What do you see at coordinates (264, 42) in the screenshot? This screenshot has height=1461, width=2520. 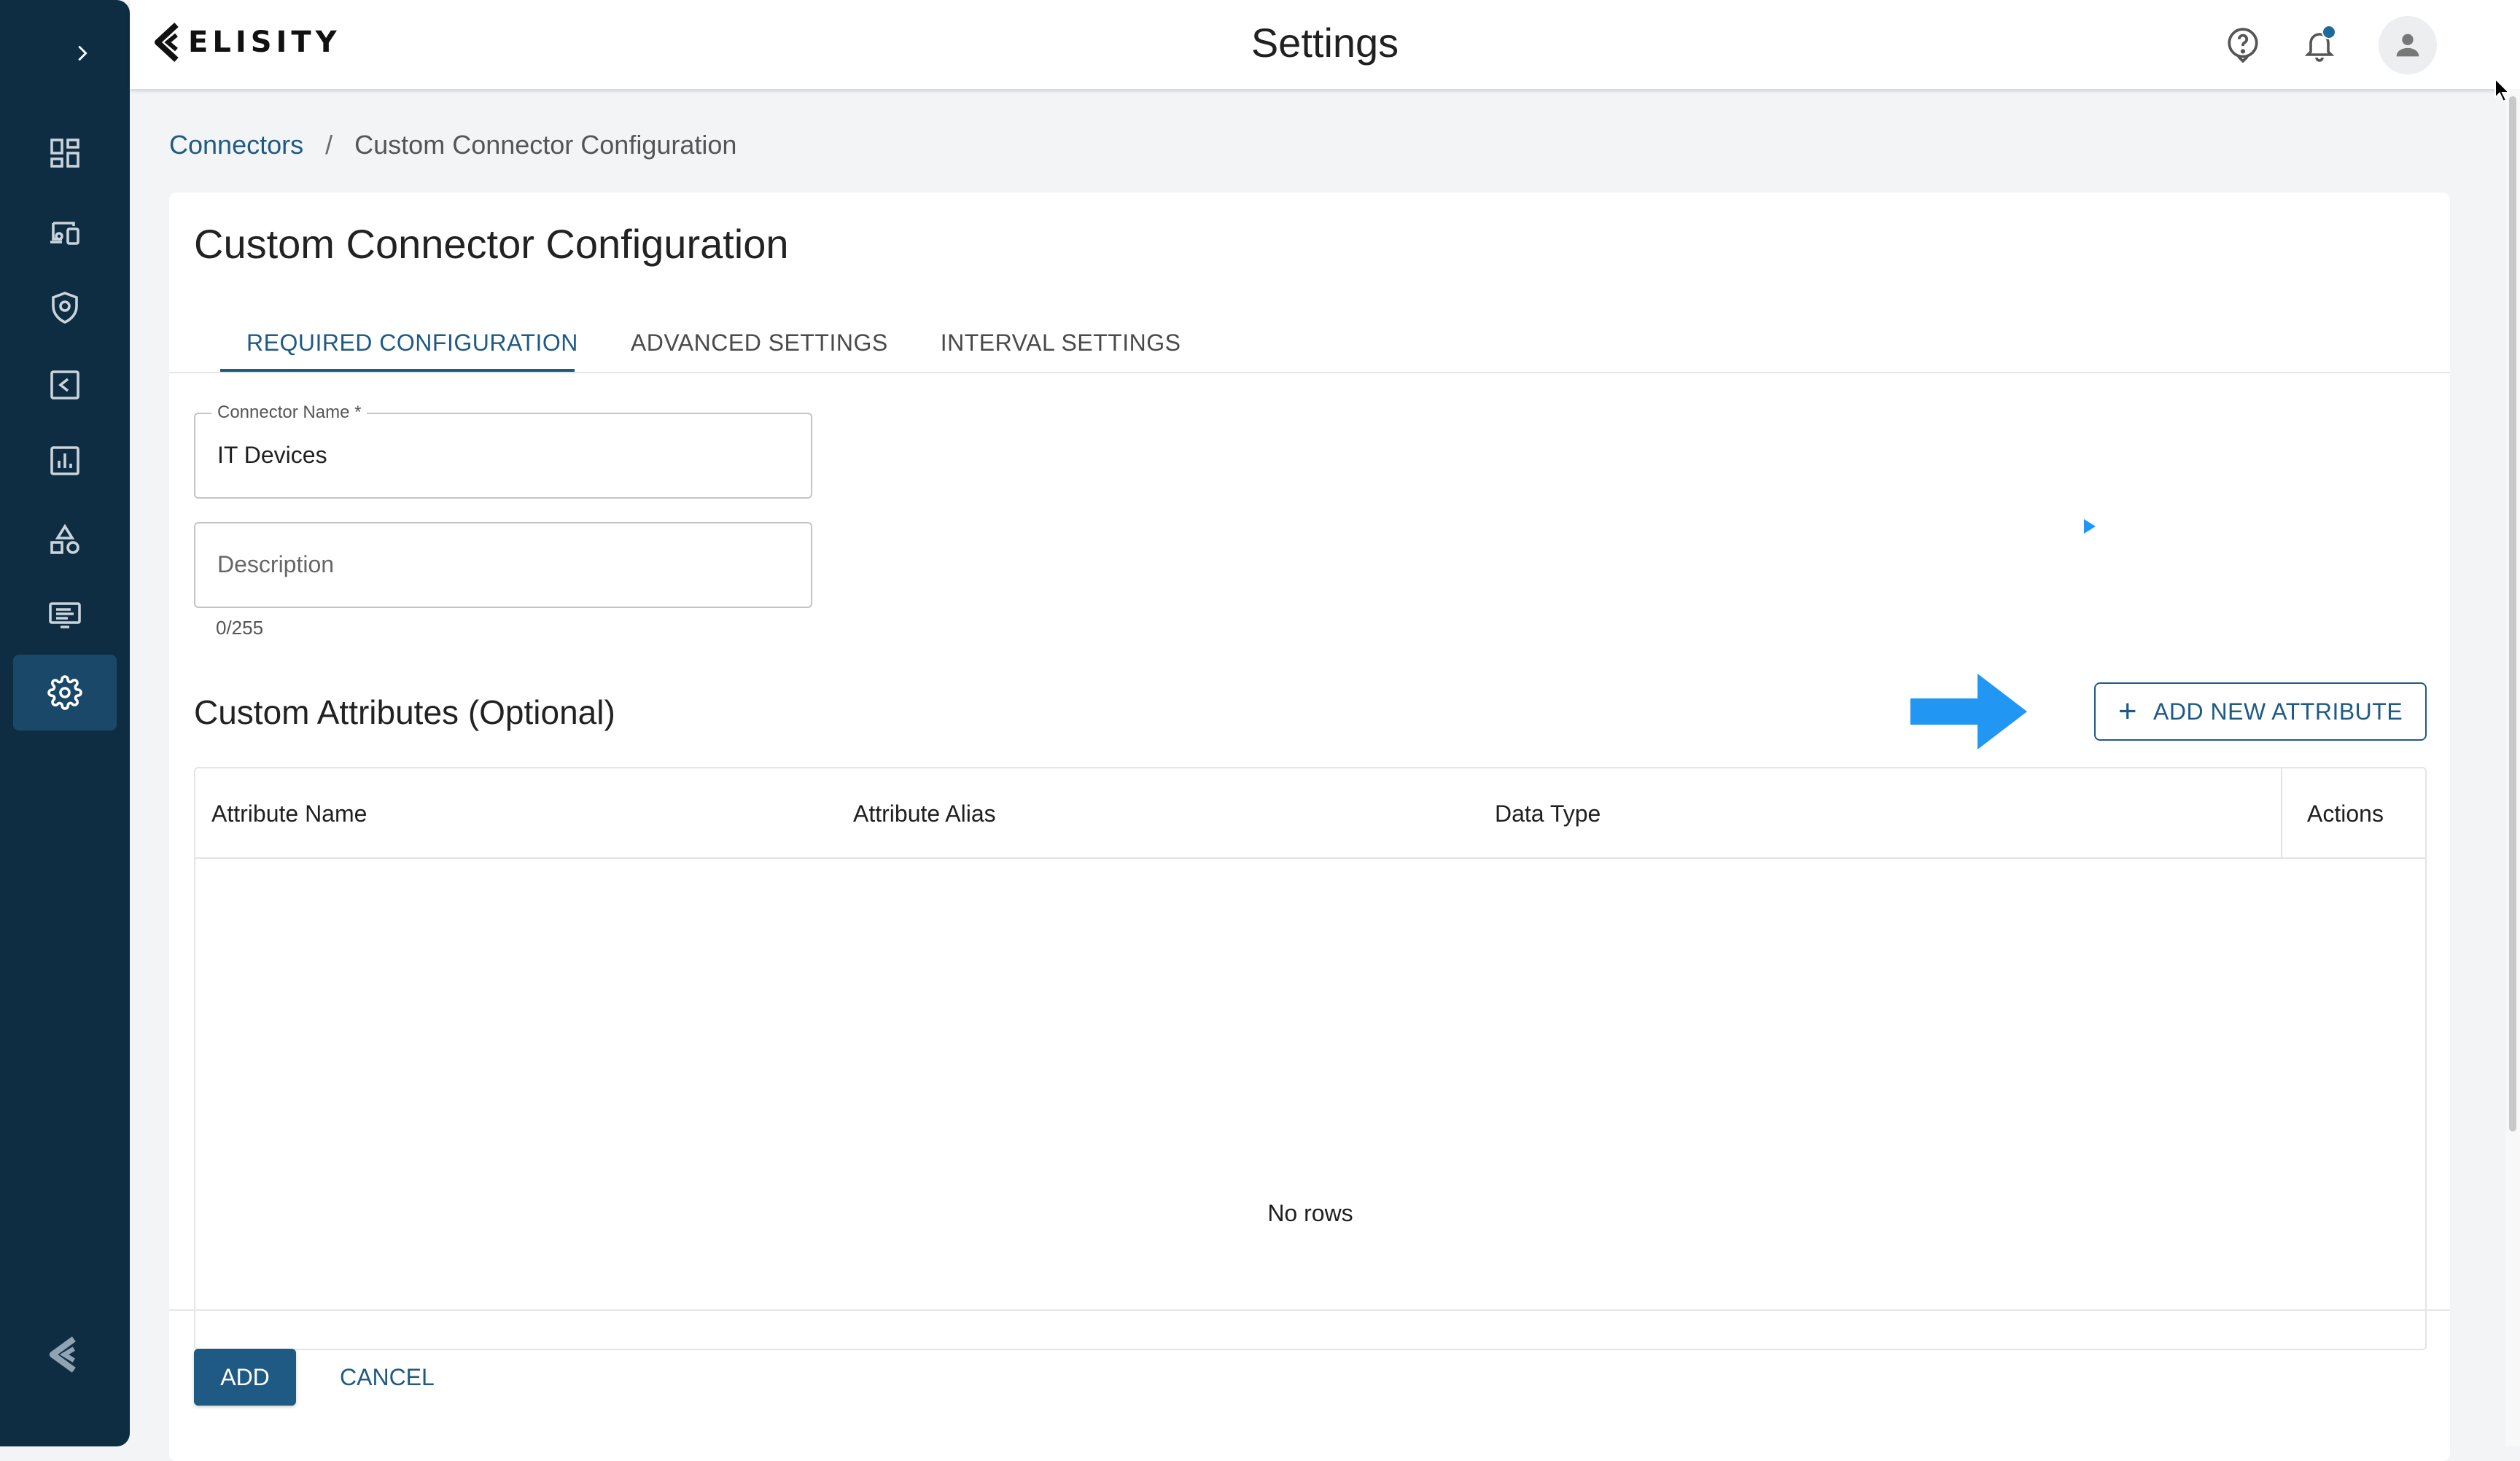 I see `brand-name: ELISITY` at bounding box center [264, 42].